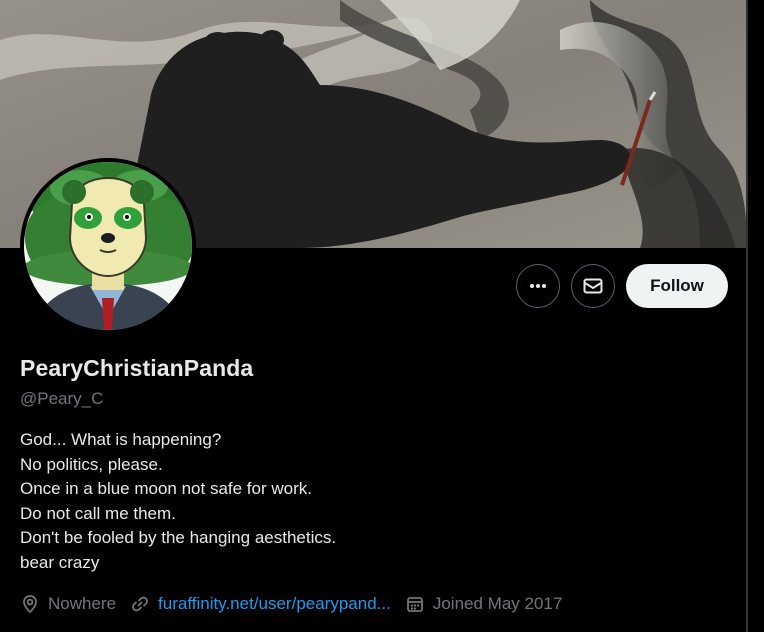 The width and height of the screenshot is (764, 632). I want to click on message-button, so click(593, 286).